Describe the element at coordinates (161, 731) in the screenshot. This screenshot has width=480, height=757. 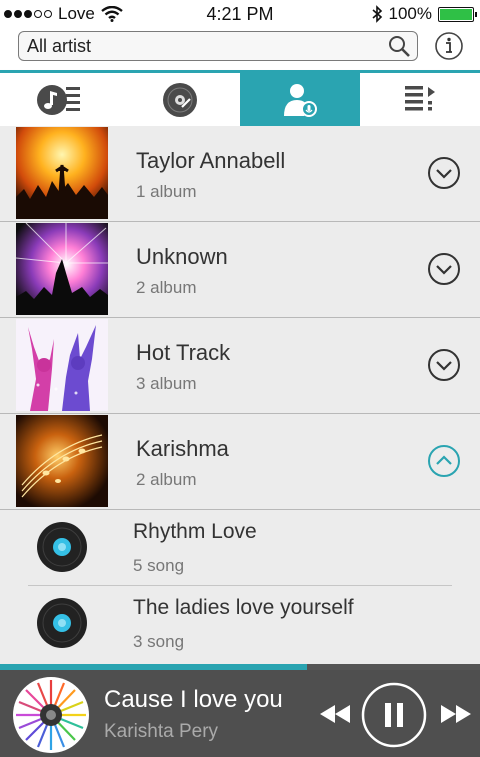
I see `now-playing-artist: Karishta Pery` at that location.